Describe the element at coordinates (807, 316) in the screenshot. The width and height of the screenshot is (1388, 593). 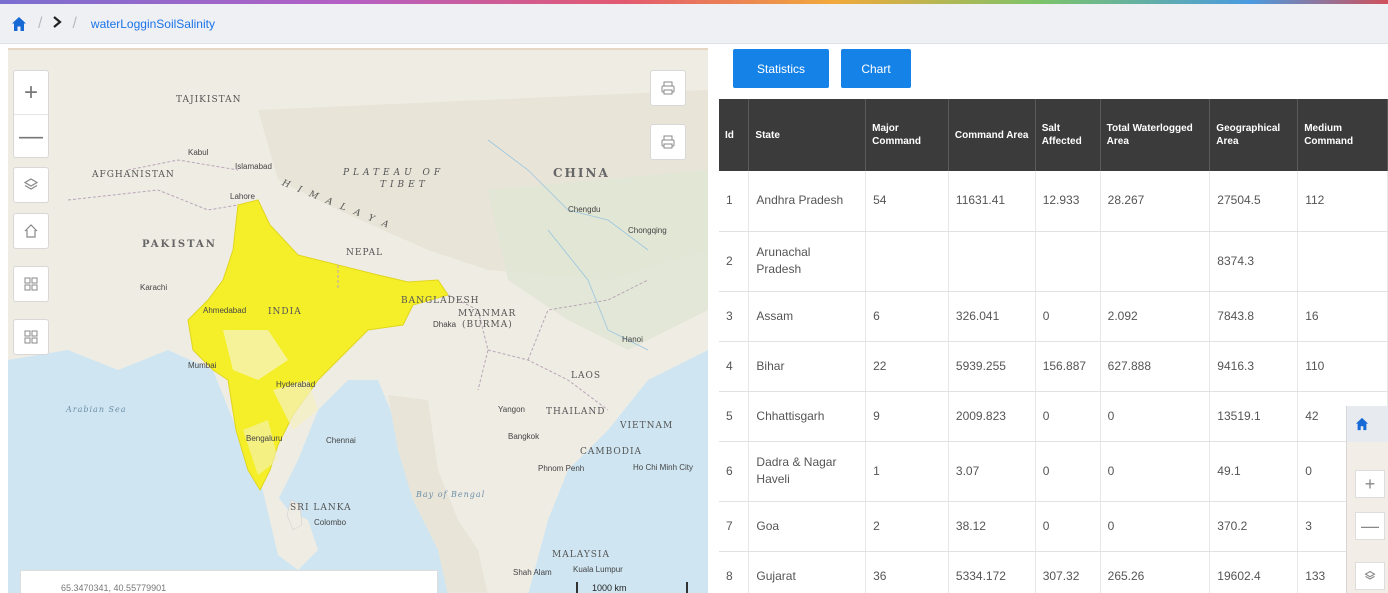
I see `cell: Assam` at that location.